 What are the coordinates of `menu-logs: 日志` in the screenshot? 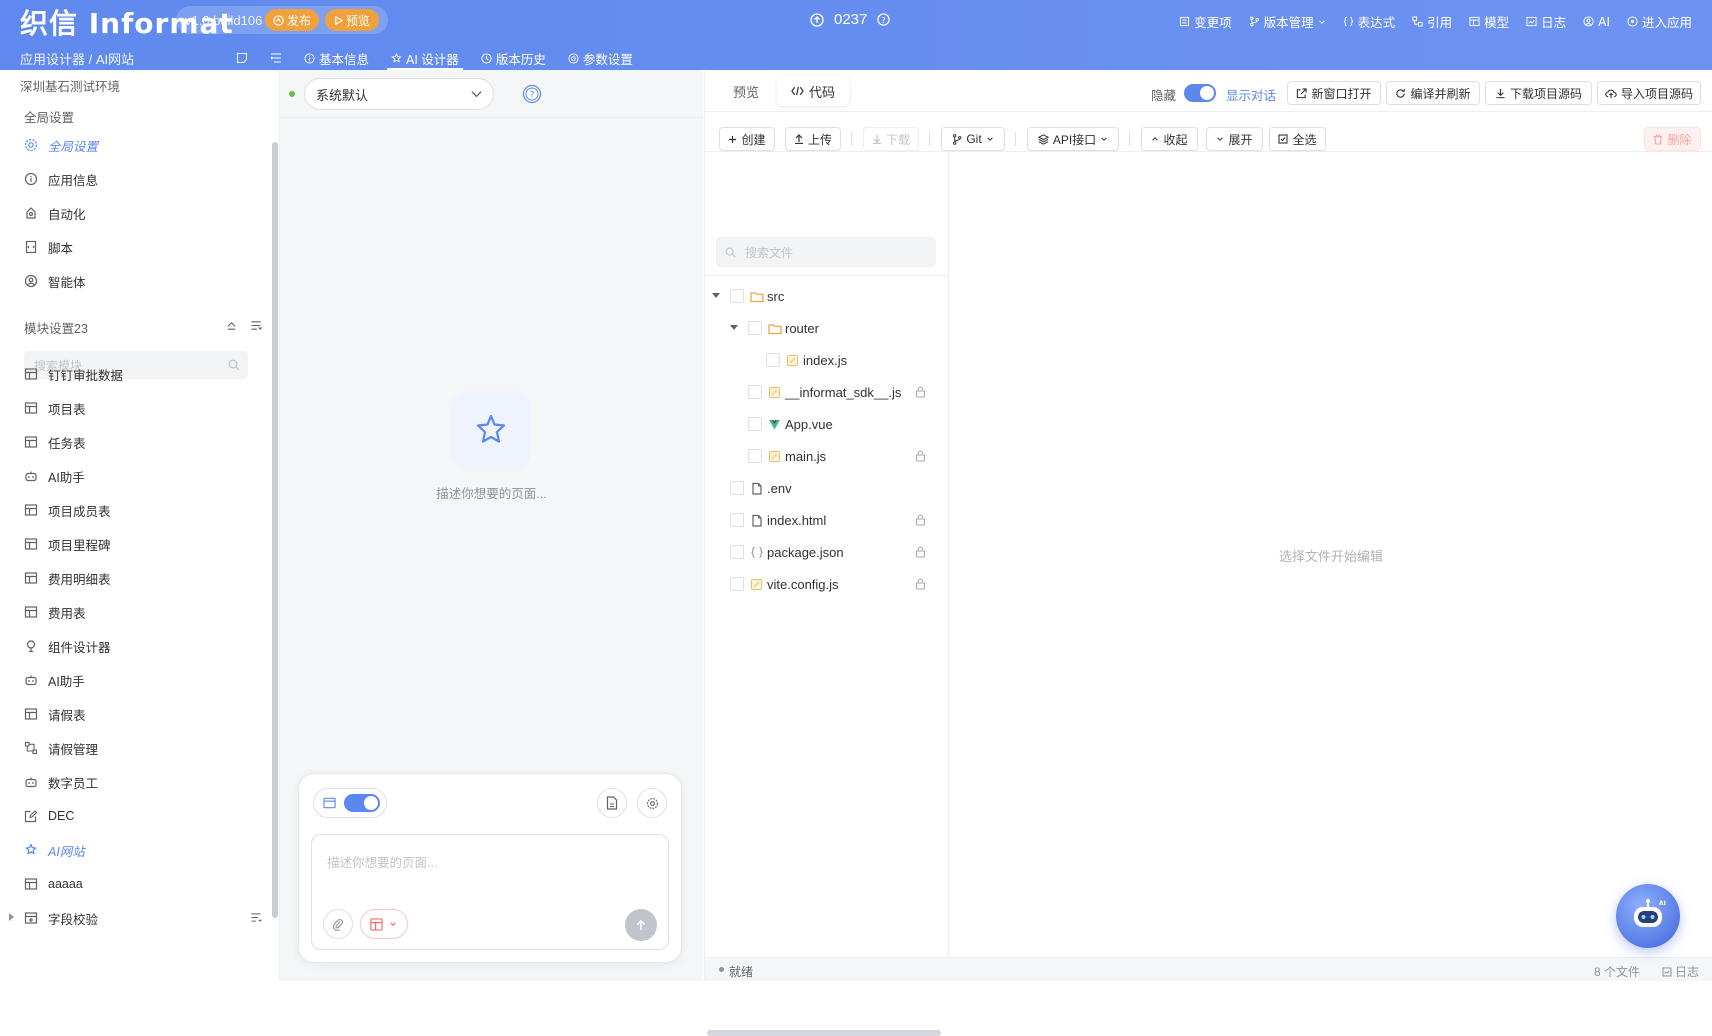 It's located at (1546, 21).